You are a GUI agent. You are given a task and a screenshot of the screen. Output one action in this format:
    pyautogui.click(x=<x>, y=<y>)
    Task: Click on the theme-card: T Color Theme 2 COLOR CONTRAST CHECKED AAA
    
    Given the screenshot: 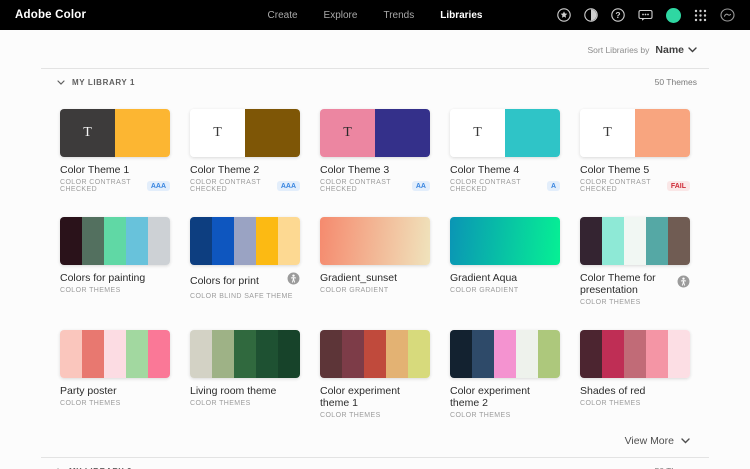 What is the action you would take?
    pyautogui.click(x=245, y=151)
    